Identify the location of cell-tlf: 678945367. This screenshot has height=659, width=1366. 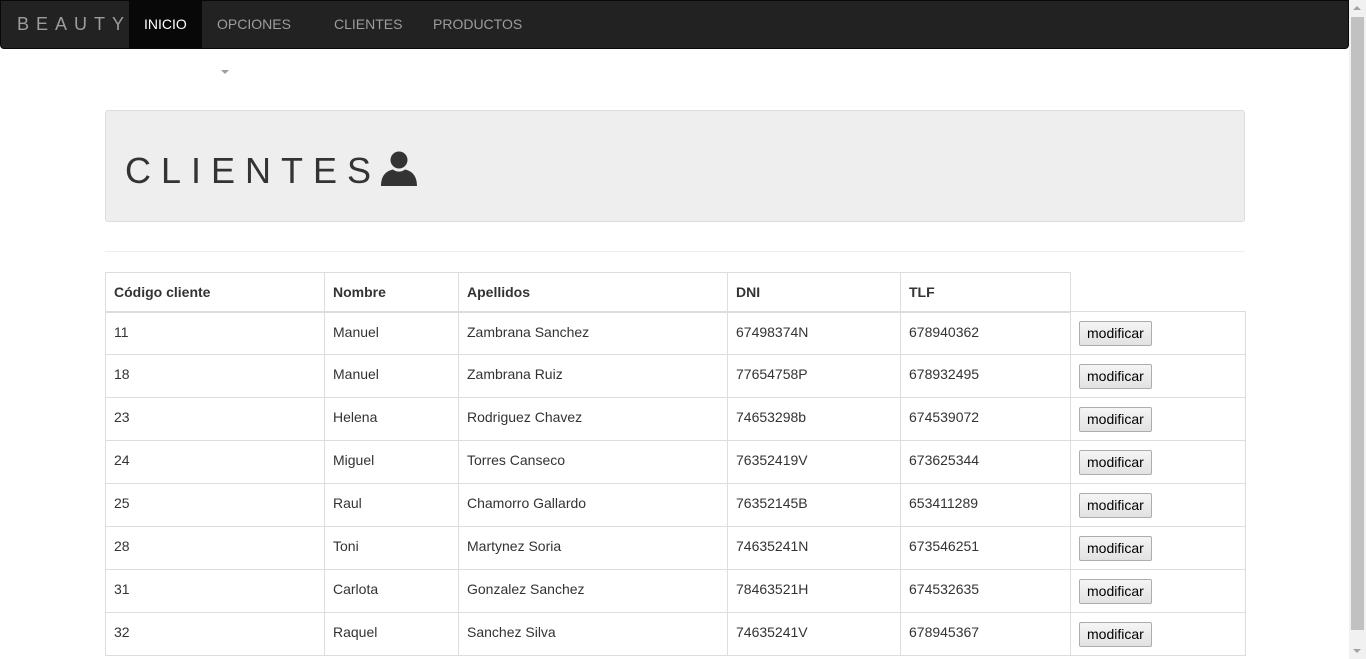
(985, 634).